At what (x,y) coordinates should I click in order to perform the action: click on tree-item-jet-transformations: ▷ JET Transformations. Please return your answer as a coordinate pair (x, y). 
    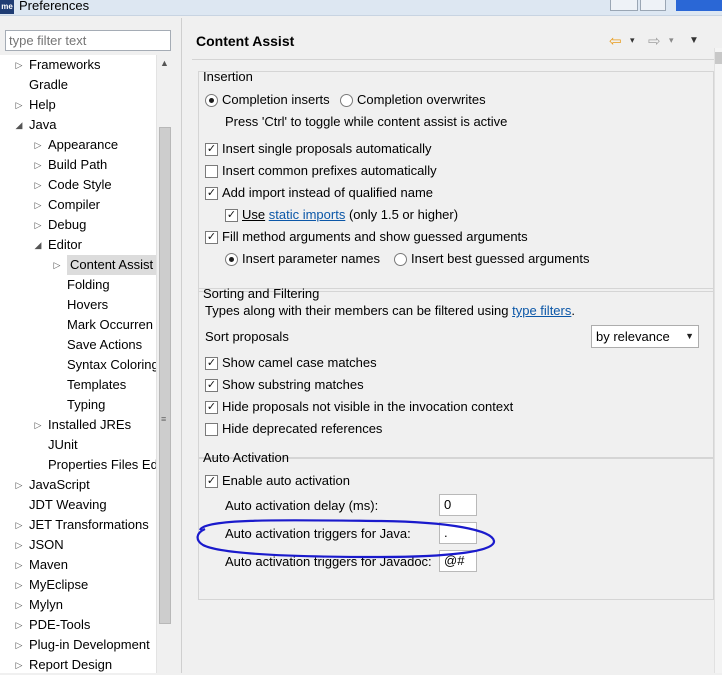
    Looking at the image, I should click on (78, 525).